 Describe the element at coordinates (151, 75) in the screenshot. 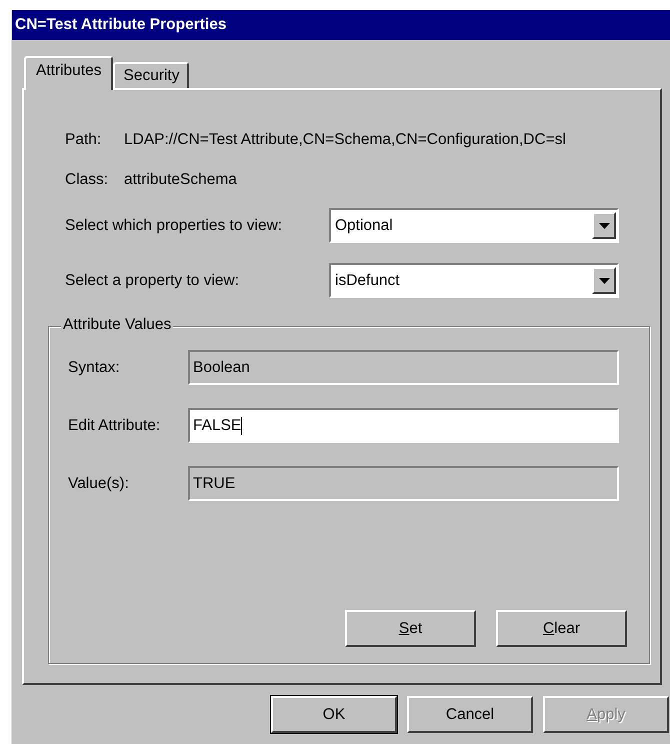

I see `tab: Security` at that location.